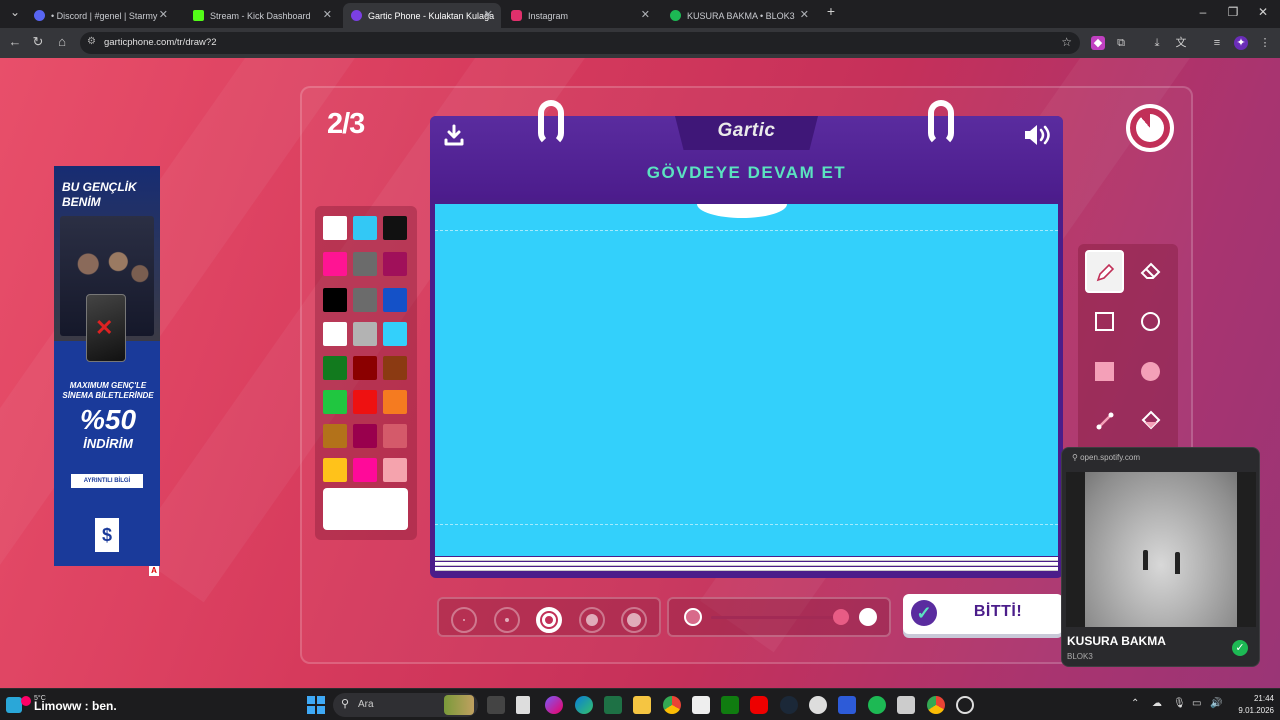  Describe the element at coordinates (1098, 43) in the screenshot. I see `extension-icon: ◆` at that location.